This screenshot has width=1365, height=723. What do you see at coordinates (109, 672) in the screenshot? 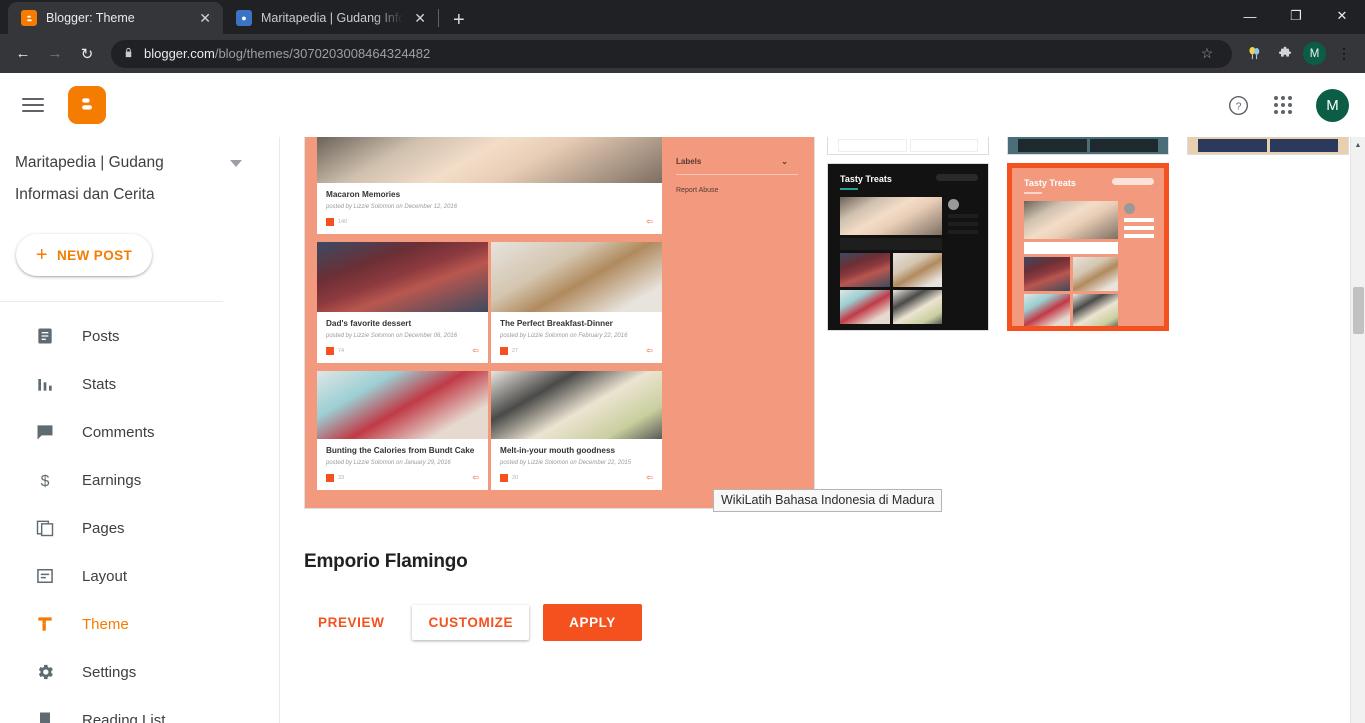
I see `sidebar-item-label: Settings` at bounding box center [109, 672].